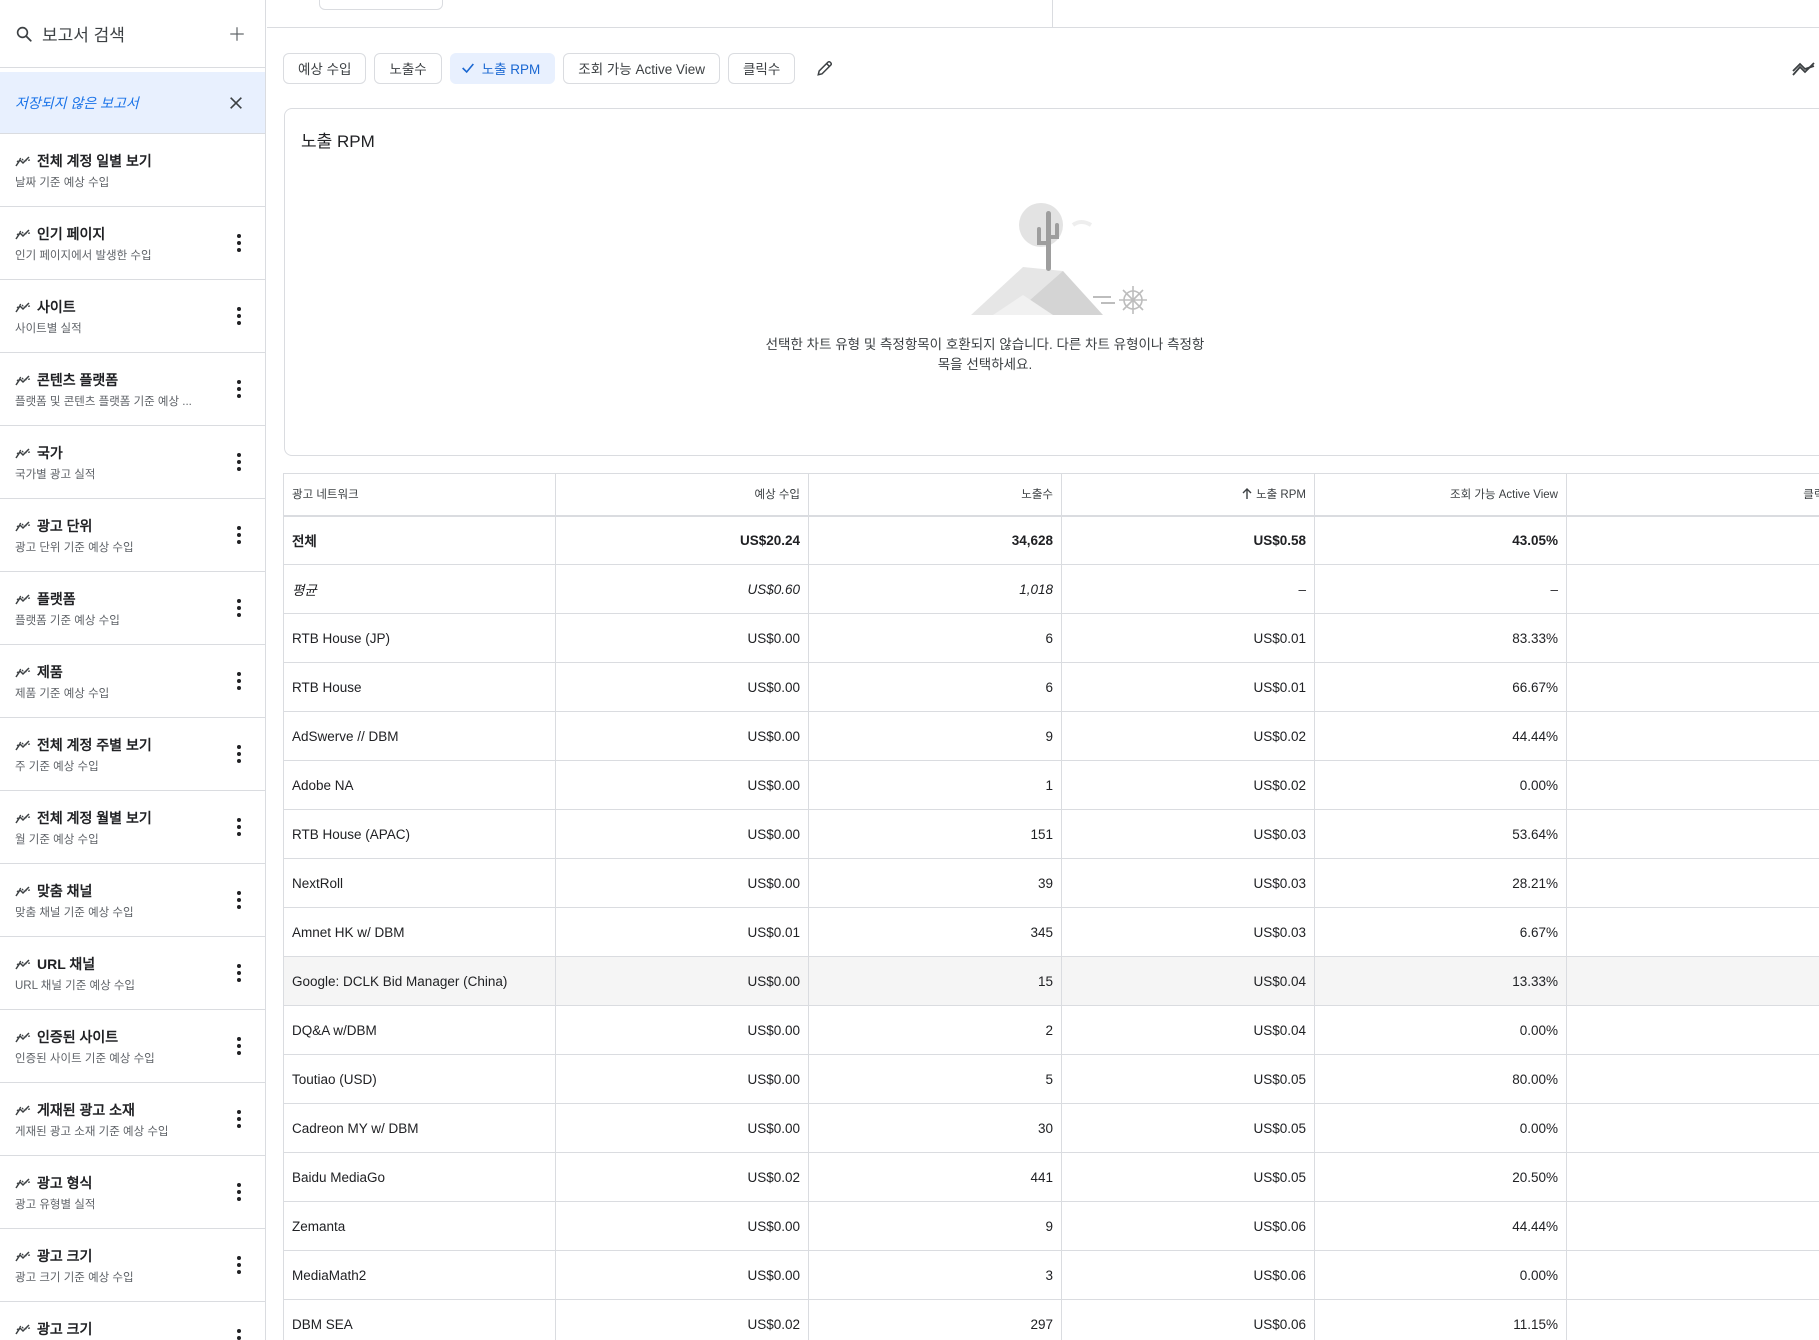 The image size is (1819, 1340). I want to click on saved-report-item: 전체 계정 월별 보기 월 기준 예상 수입, so click(132, 827).